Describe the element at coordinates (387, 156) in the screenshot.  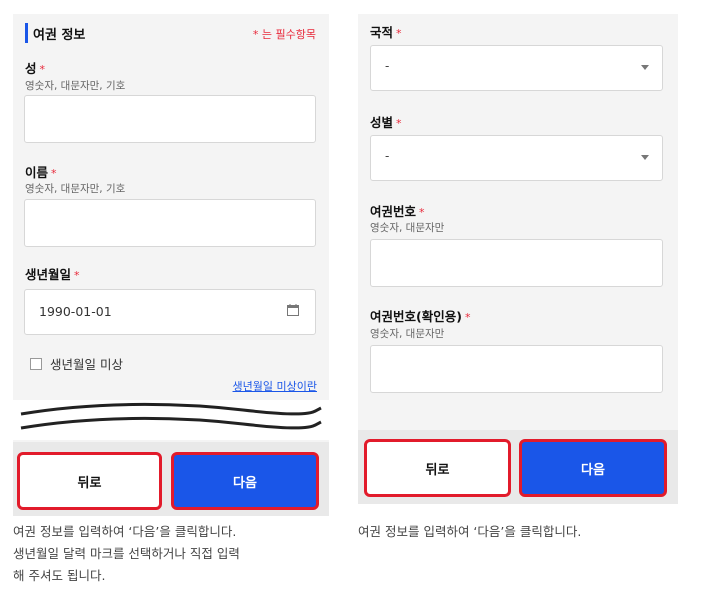
I see `gender-value: -` at that location.